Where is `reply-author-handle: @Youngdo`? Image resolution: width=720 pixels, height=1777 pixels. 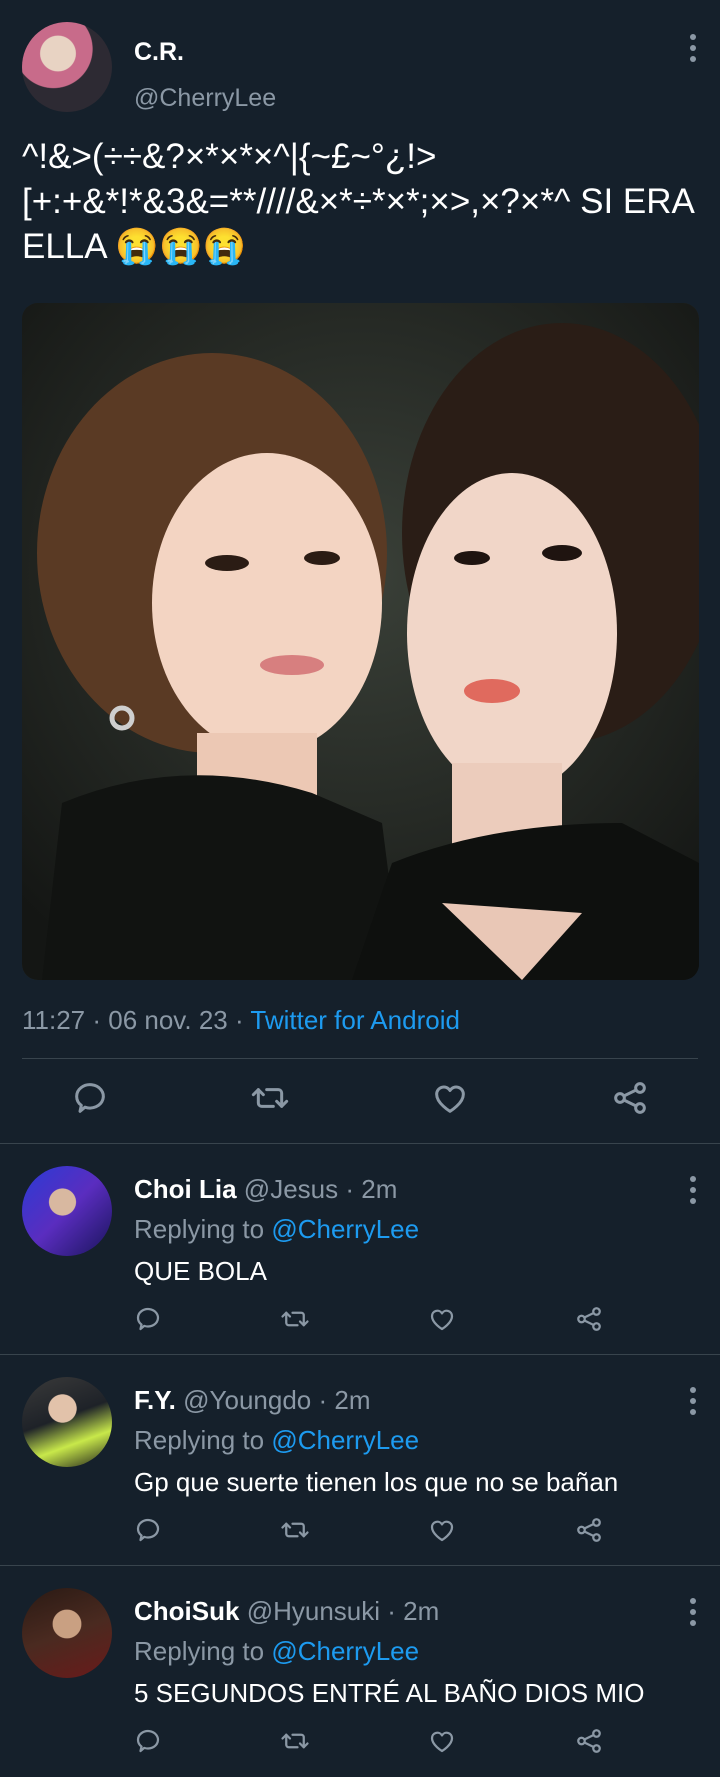
reply-author-handle: @Youngdo is located at coordinates (247, 1400).